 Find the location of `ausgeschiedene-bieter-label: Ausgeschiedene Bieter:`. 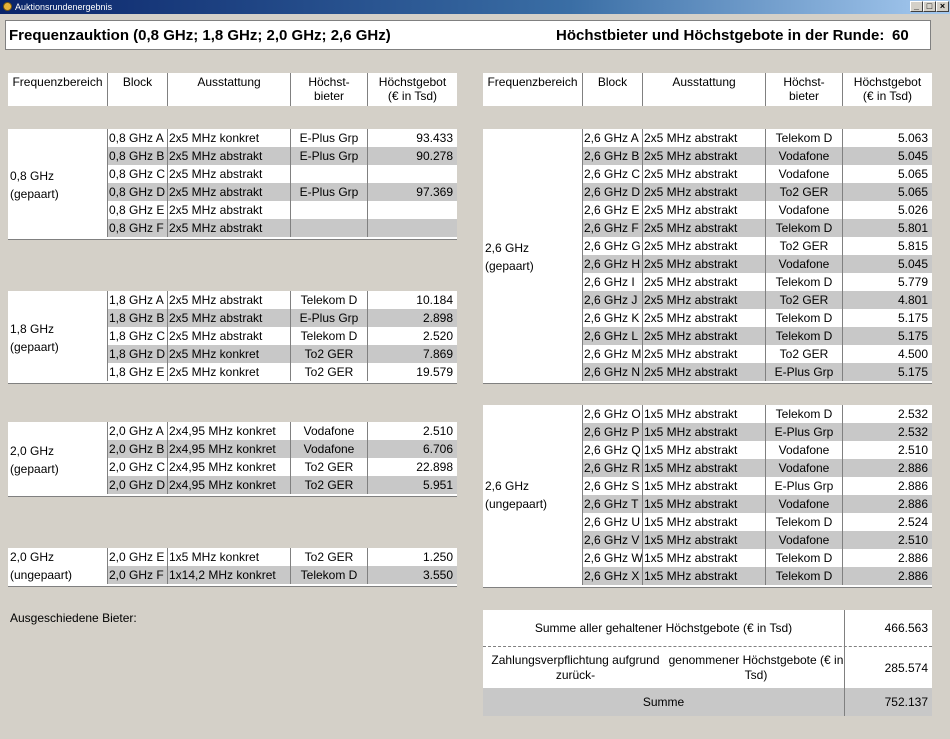

ausgeschiedene-bieter-label: Ausgeschiedene Bieter: is located at coordinates (73, 618).